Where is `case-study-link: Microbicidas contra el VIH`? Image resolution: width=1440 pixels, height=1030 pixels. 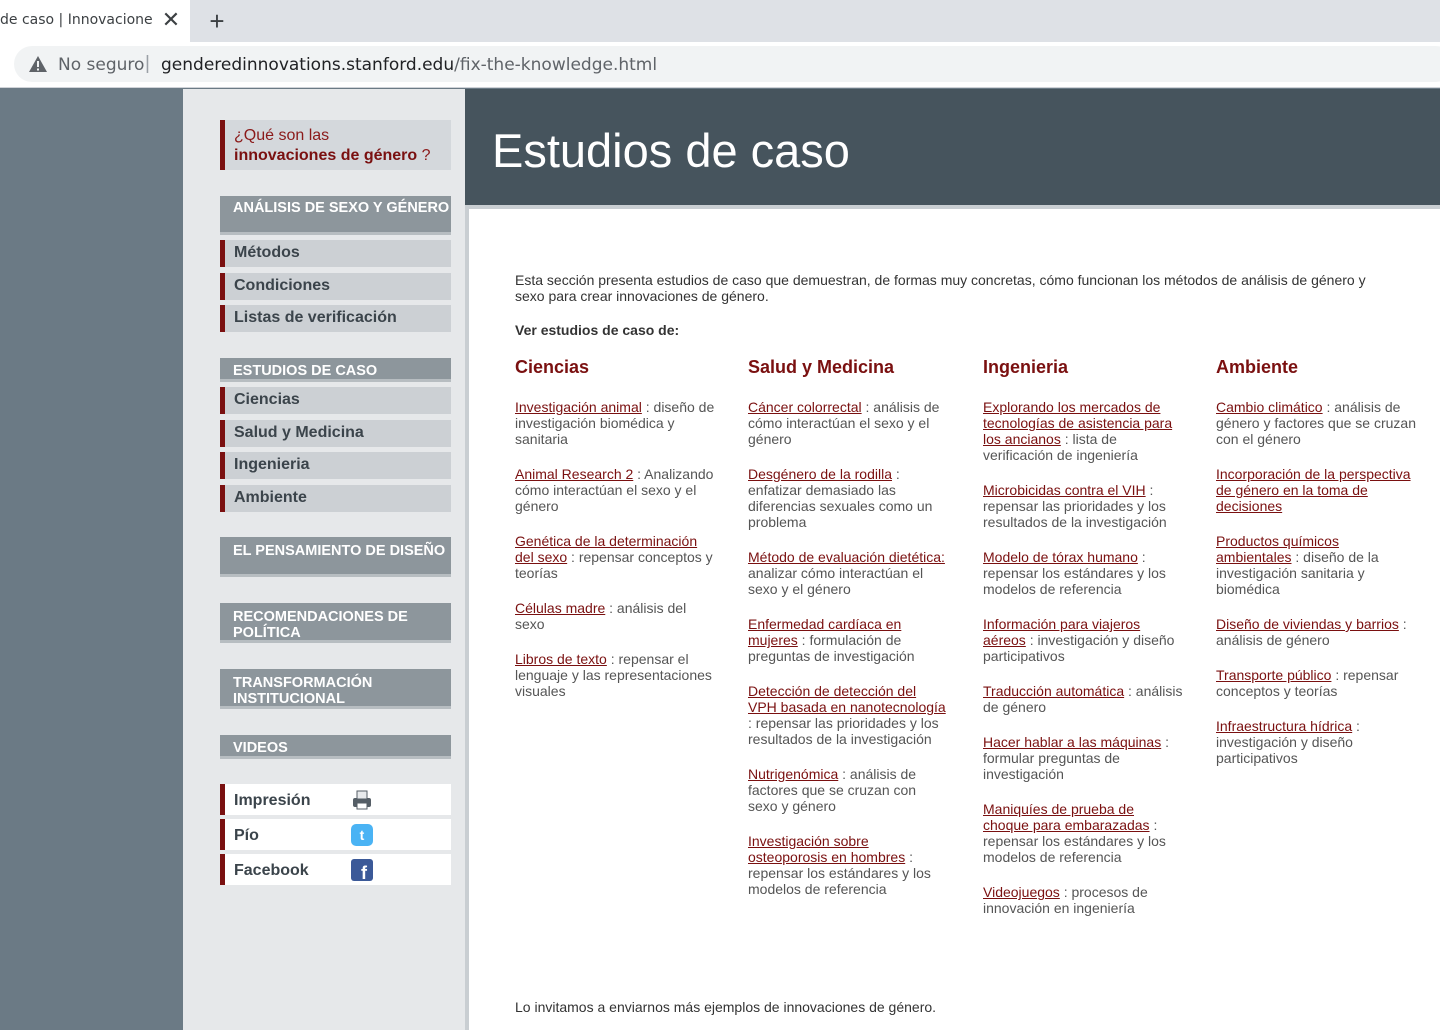 case-study-link: Microbicidas contra el VIH is located at coordinates (1064, 490).